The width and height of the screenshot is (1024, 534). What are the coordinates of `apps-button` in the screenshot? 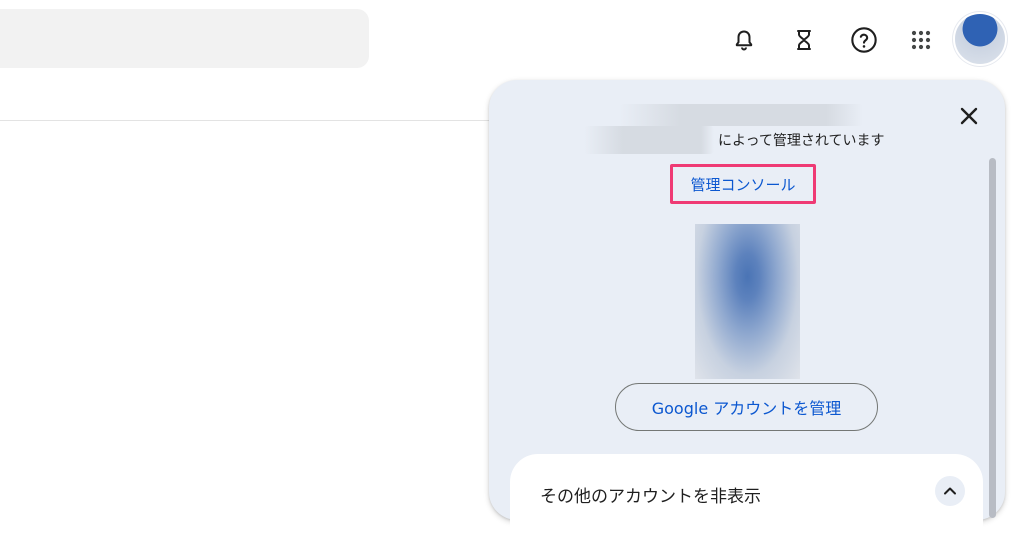 It's located at (921, 40).